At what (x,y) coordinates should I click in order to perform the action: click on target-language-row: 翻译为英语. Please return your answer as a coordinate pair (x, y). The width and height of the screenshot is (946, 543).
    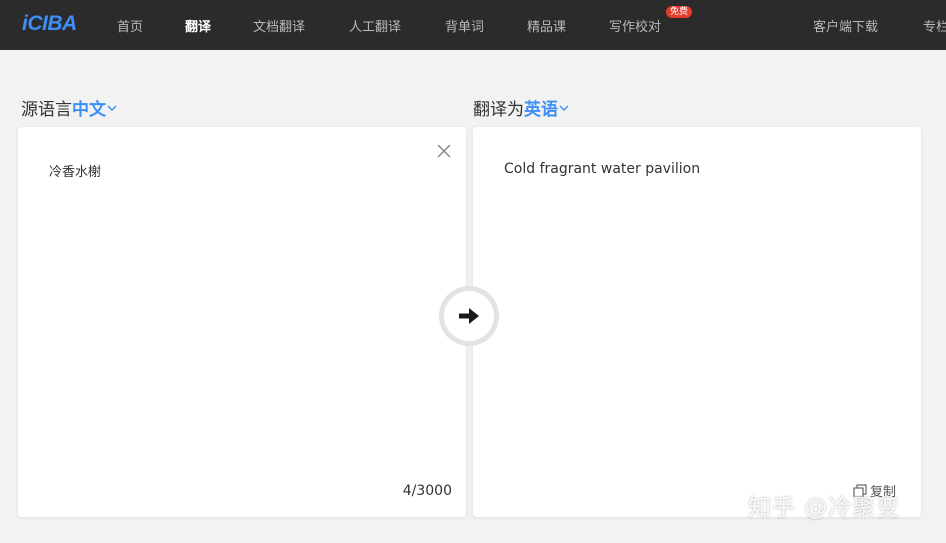
    Looking at the image, I should click on (521, 107).